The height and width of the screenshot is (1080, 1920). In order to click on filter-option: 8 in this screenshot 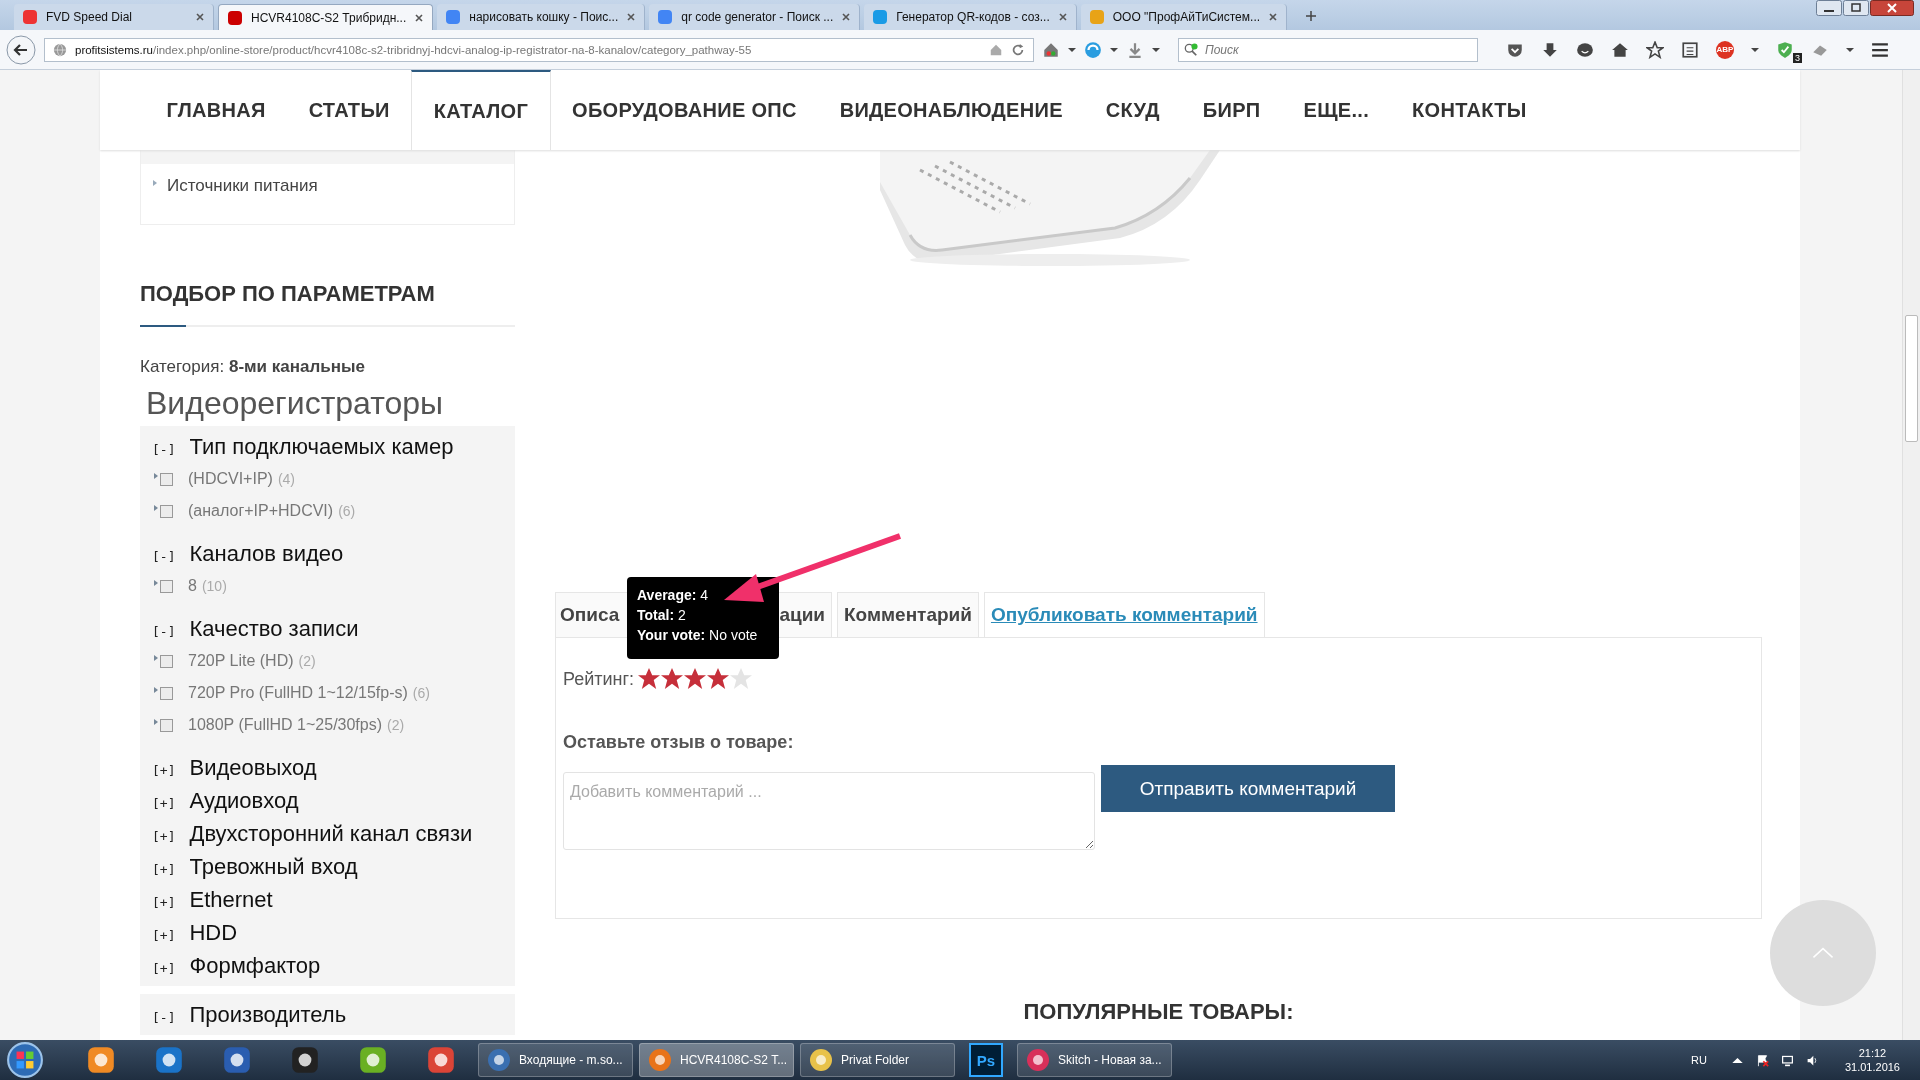, I will do `click(192, 586)`.